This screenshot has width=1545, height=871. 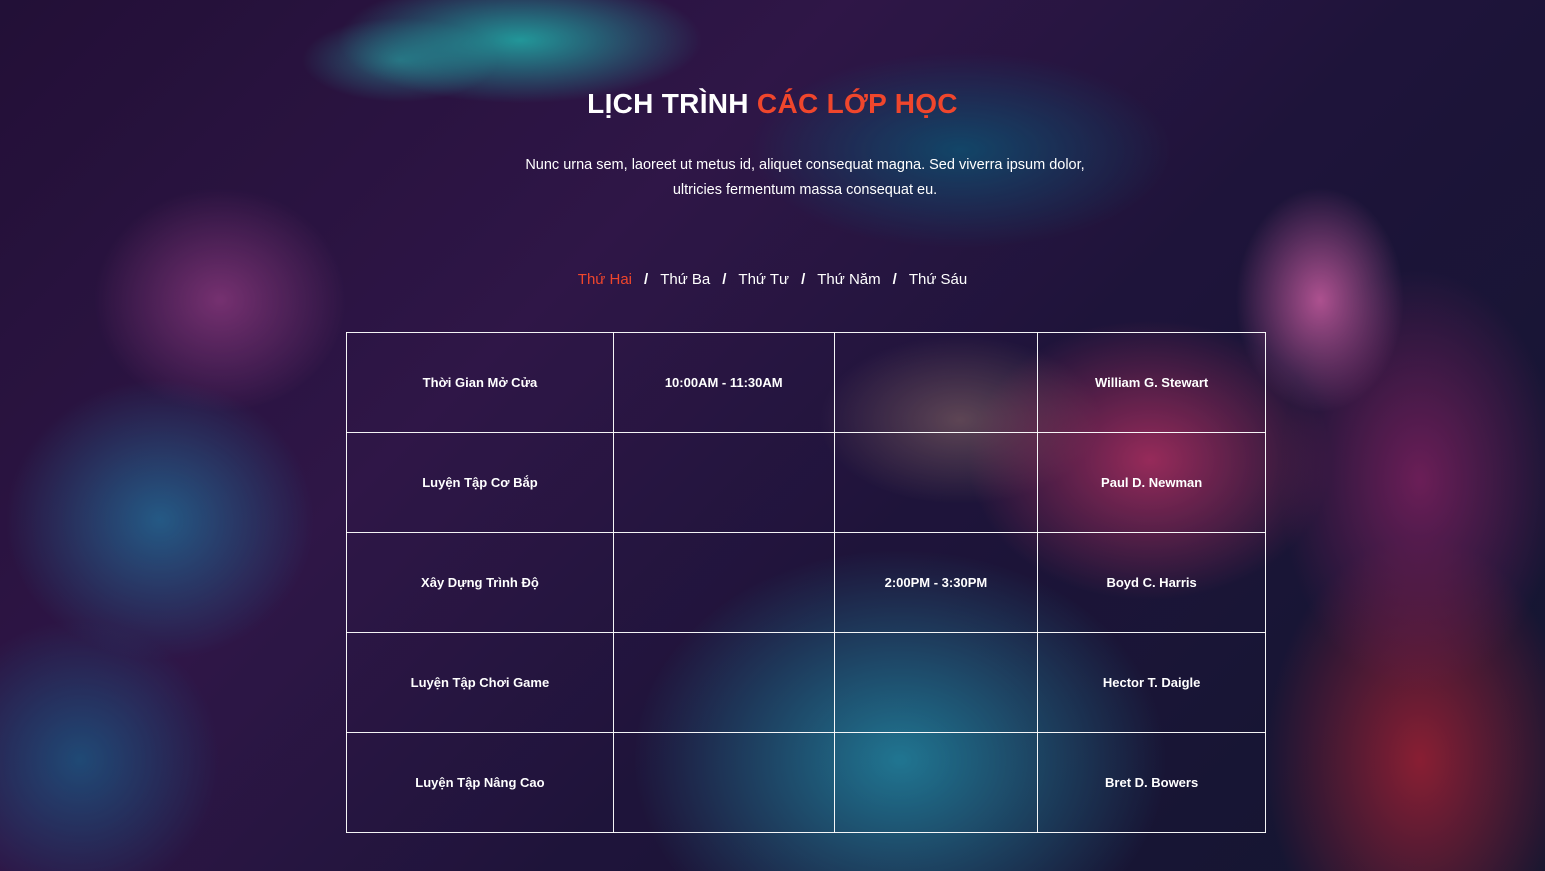 I want to click on trainer-cell: Paul D. Newman, so click(x=1151, y=482).